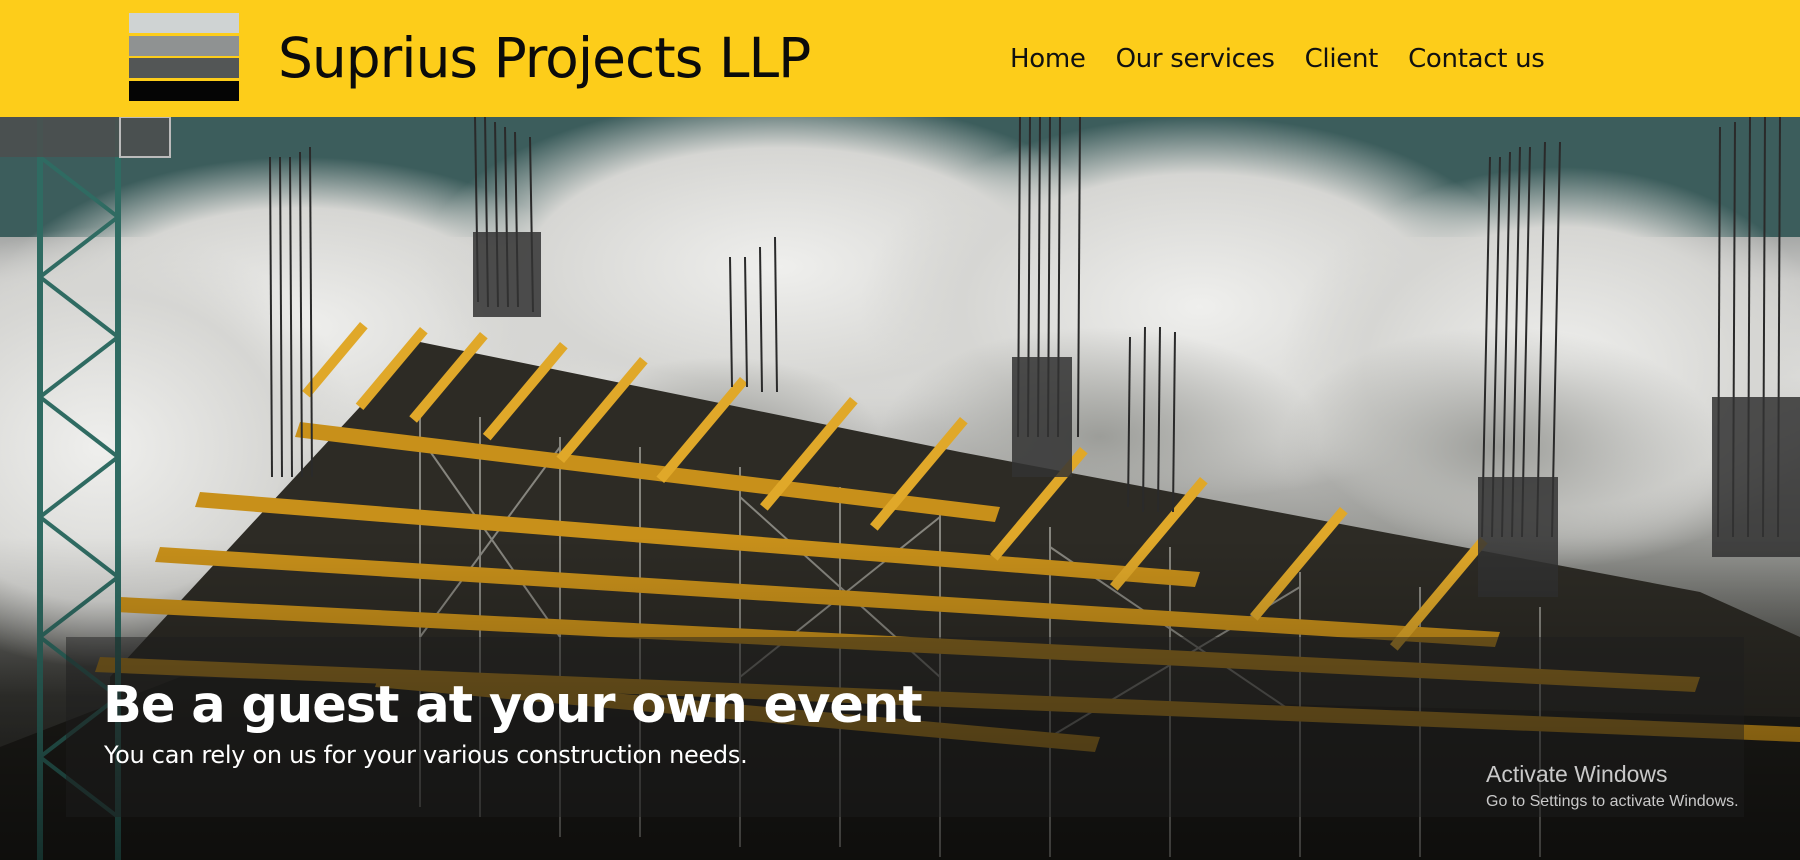  What do you see at coordinates (184, 57) in the screenshot?
I see `logo-icon` at bounding box center [184, 57].